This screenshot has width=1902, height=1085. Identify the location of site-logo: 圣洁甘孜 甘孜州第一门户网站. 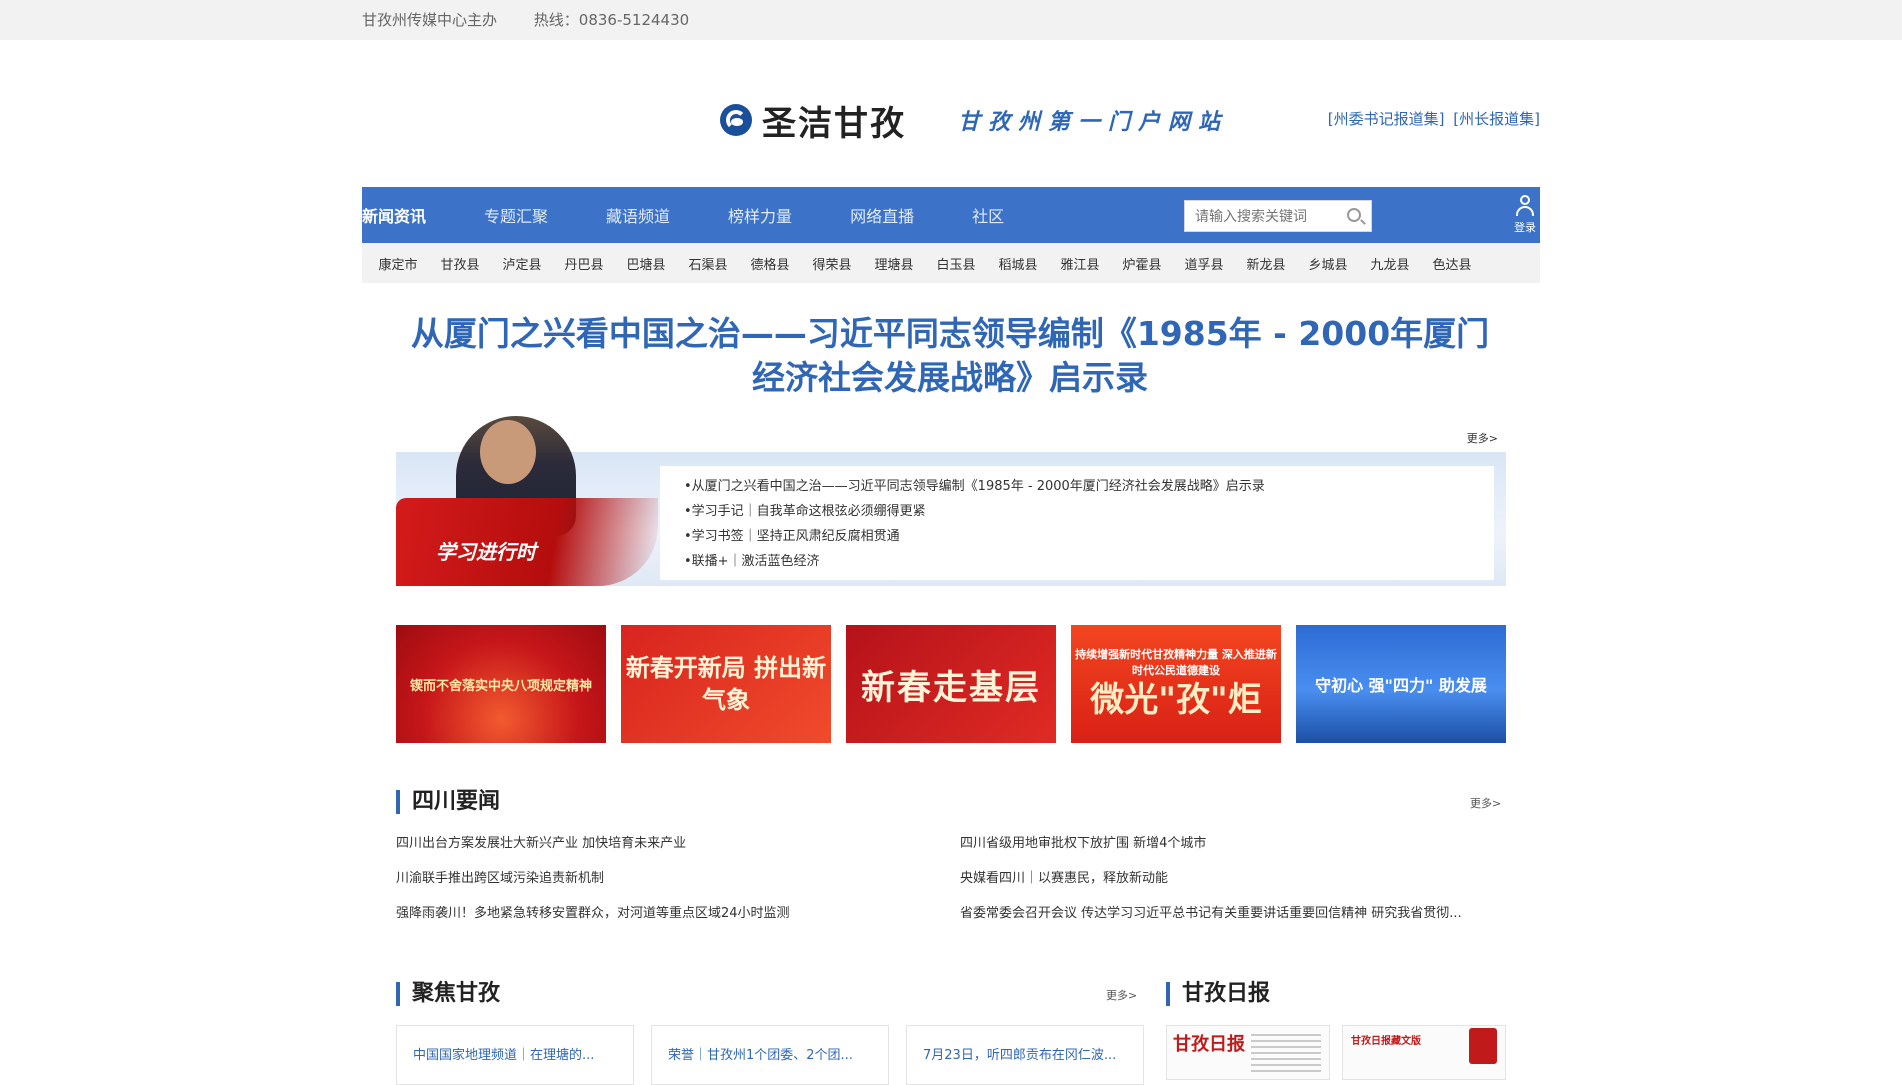
(974, 121).